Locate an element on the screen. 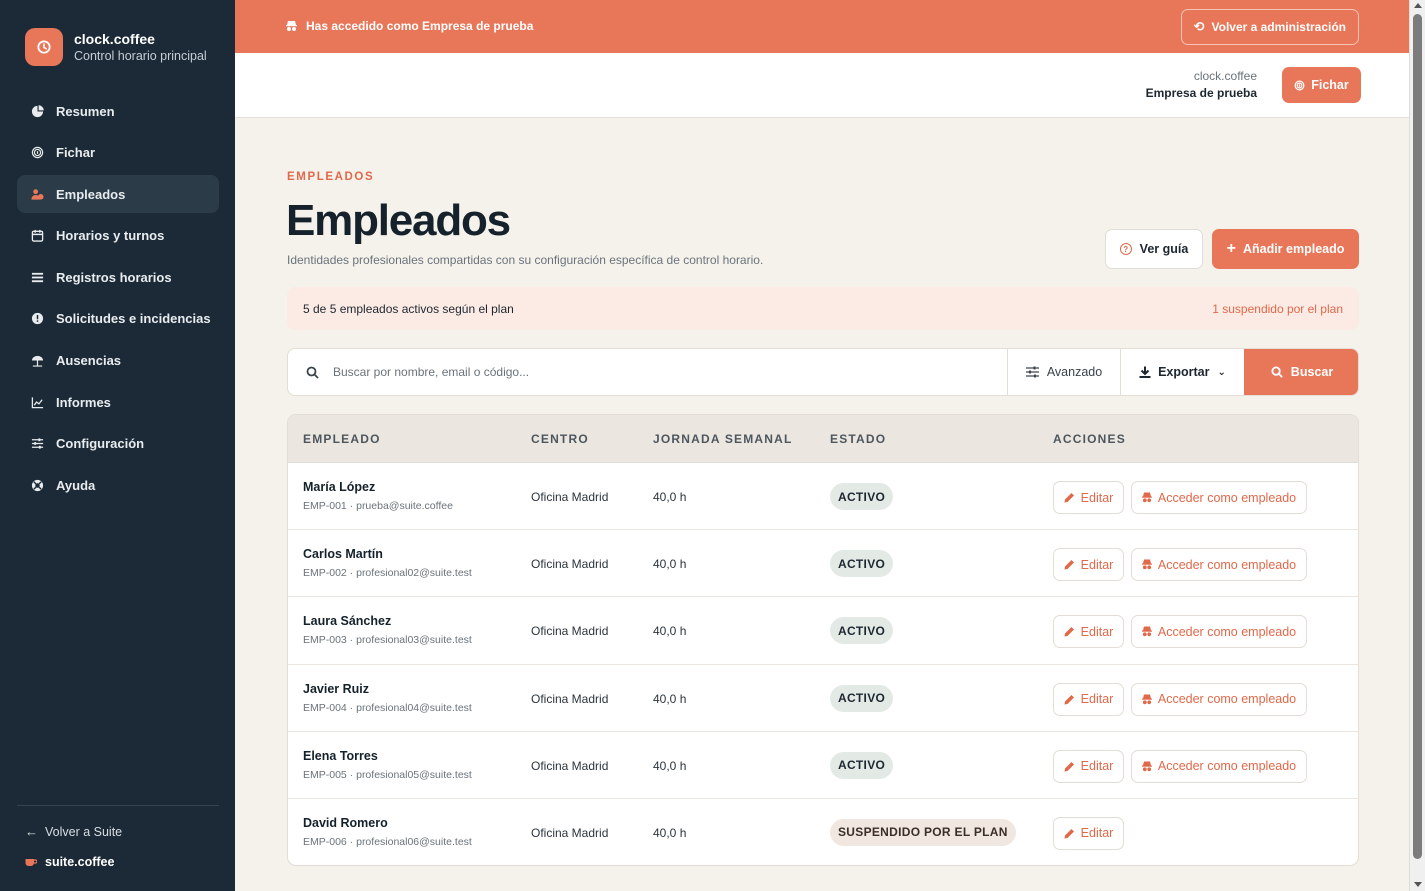 This screenshot has width=1425, height=891. employee-name: Laura Sánchez is located at coordinates (347, 621).